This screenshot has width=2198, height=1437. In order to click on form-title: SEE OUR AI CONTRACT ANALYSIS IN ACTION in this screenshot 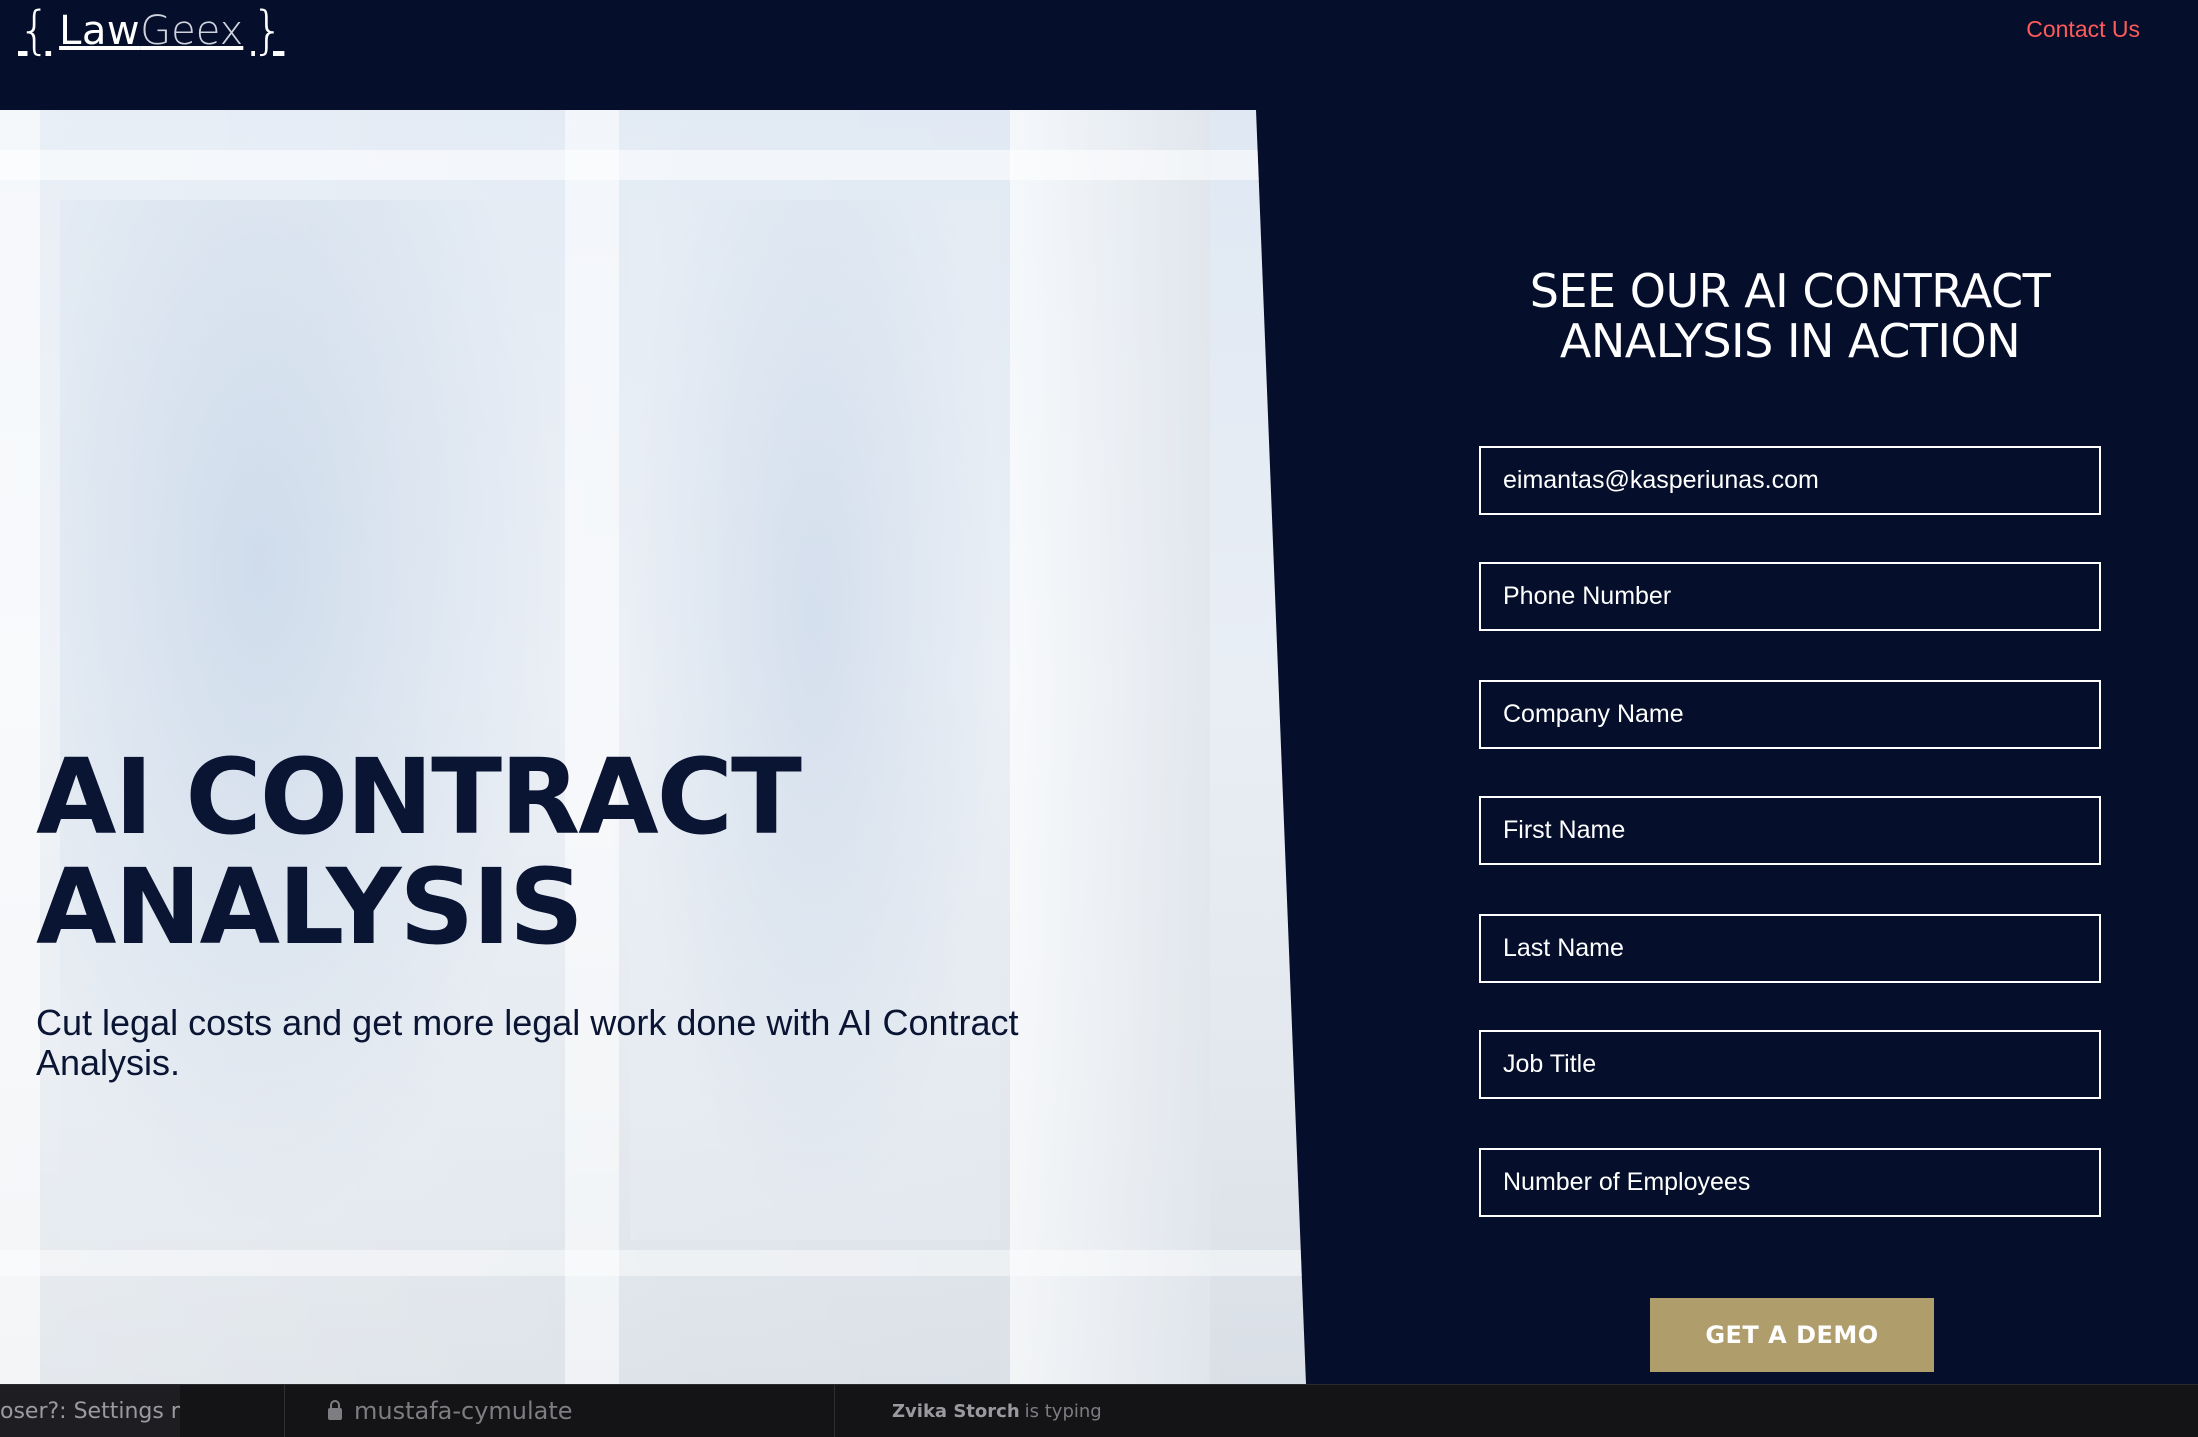, I will do `click(1790, 316)`.